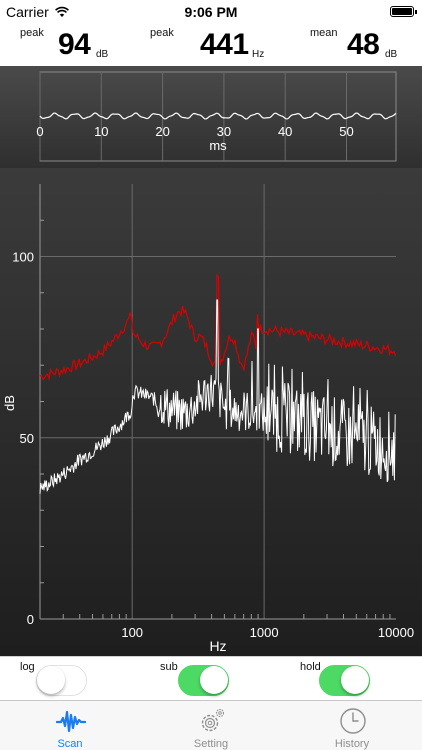  Describe the element at coordinates (224, 44) in the screenshot. I see `readout-value: 441` at that location.